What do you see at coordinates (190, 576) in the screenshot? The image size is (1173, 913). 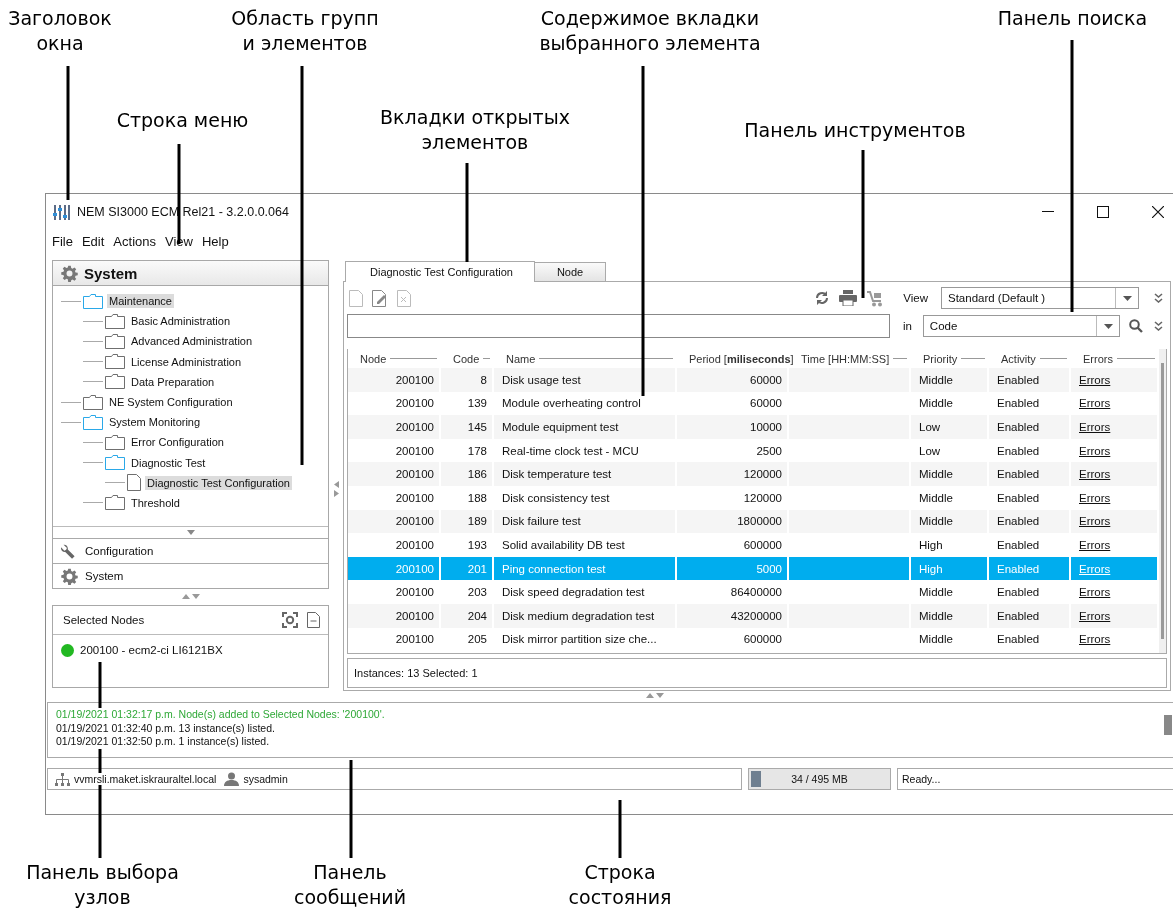 I see `group-item: System` at bounding box center [190, 576].